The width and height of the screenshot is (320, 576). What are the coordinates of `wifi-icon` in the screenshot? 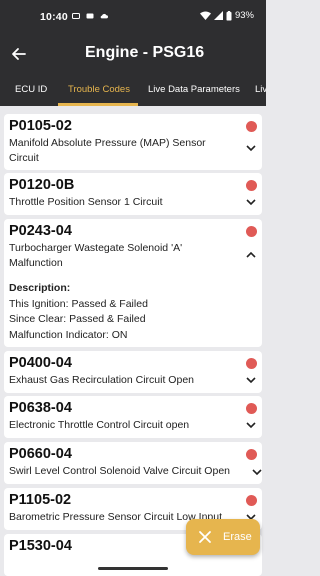 It's located at (205, 15).